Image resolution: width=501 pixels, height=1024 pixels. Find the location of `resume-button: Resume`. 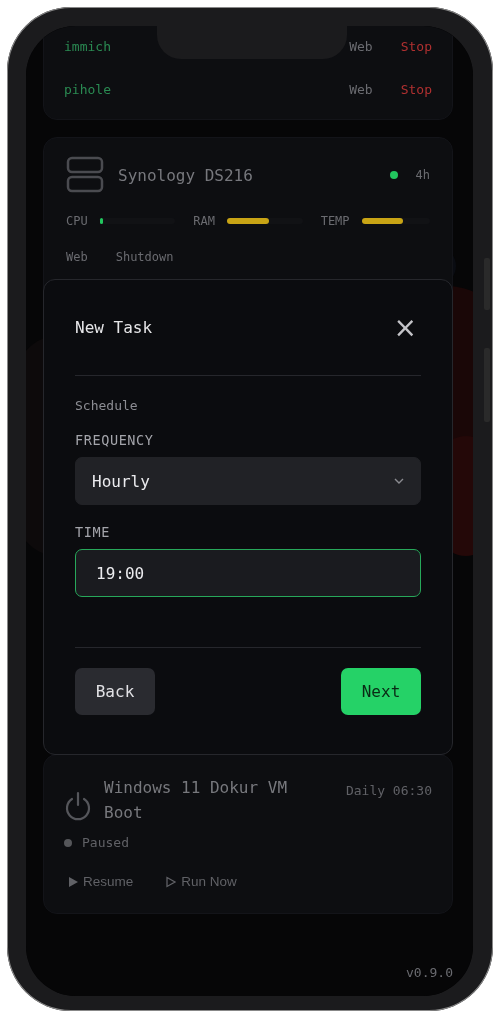

resume-button: Resume is located at coordinates (100, 881).